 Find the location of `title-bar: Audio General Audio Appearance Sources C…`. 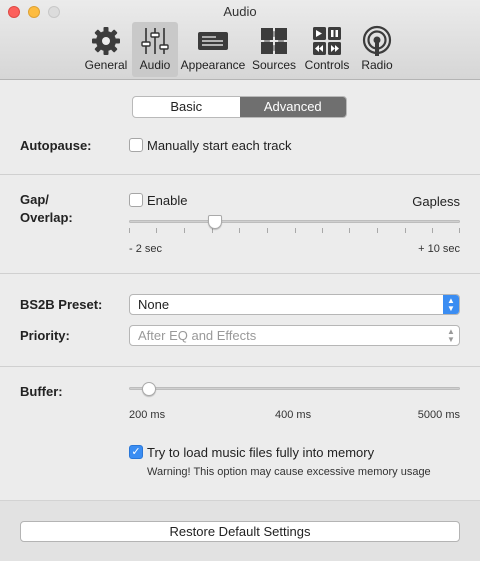

title-bar: Audio General Audio Appearance Sources C… is located at coordinates (240, 40).